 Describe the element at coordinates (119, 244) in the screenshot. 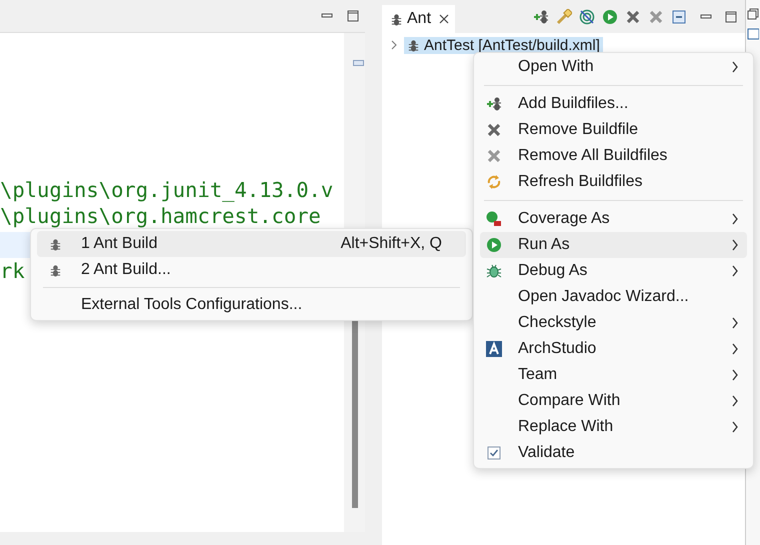

I see `menu-item-label: 1 Ant Build` at that location.